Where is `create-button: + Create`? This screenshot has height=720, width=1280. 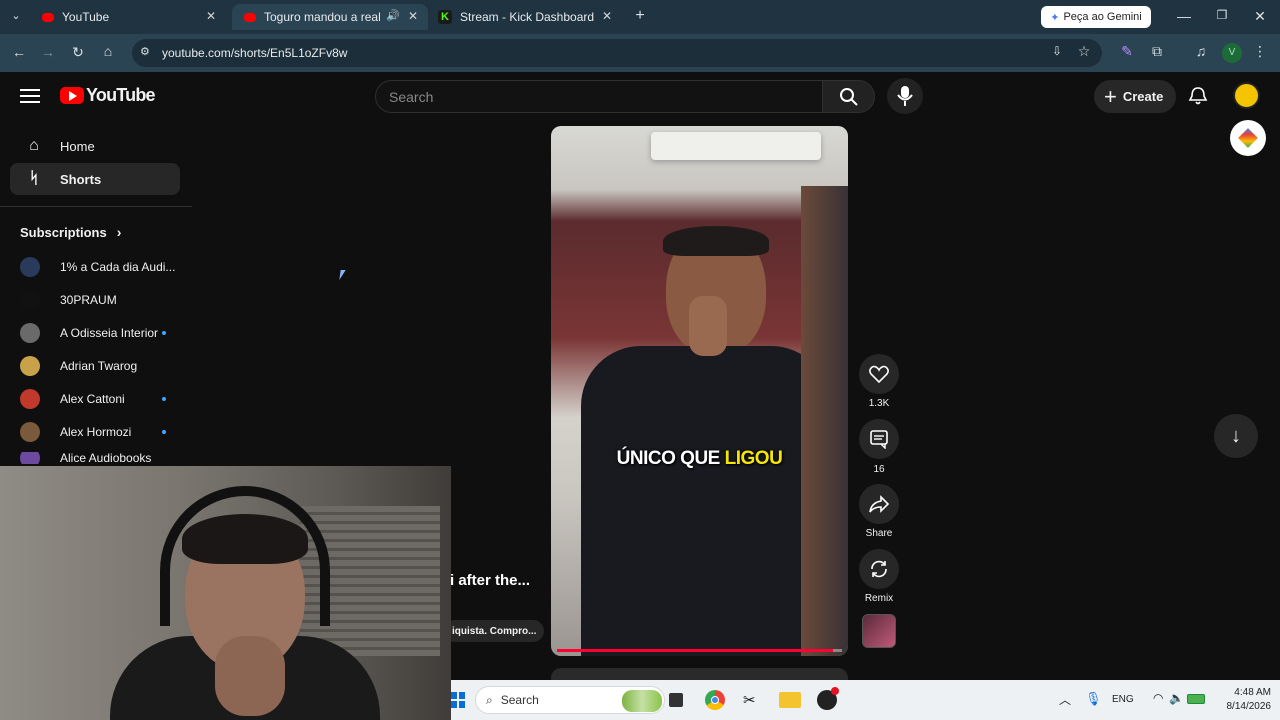
create-button: + Create is located at coordinates (1135, 96).